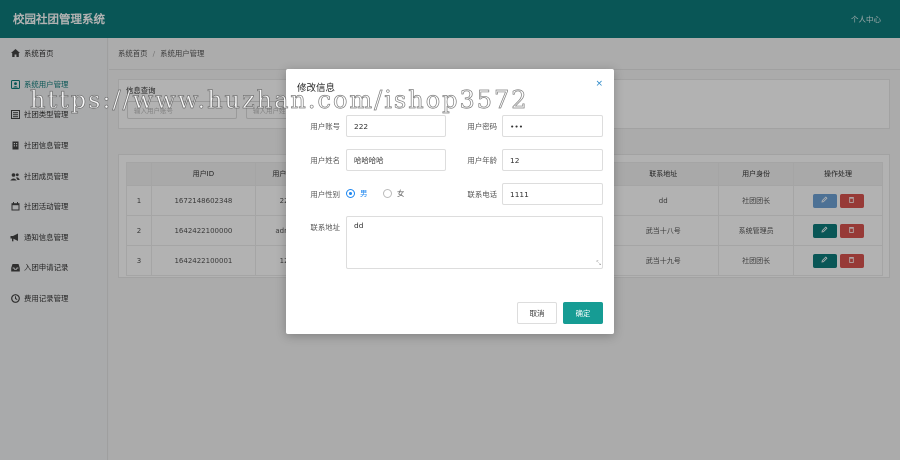 The image size is (900, 460). What do you see at coordinates (396, 160) in the screenshot?
I see `name-field: 哈哈哈哈` at bounding box center [396, 160].